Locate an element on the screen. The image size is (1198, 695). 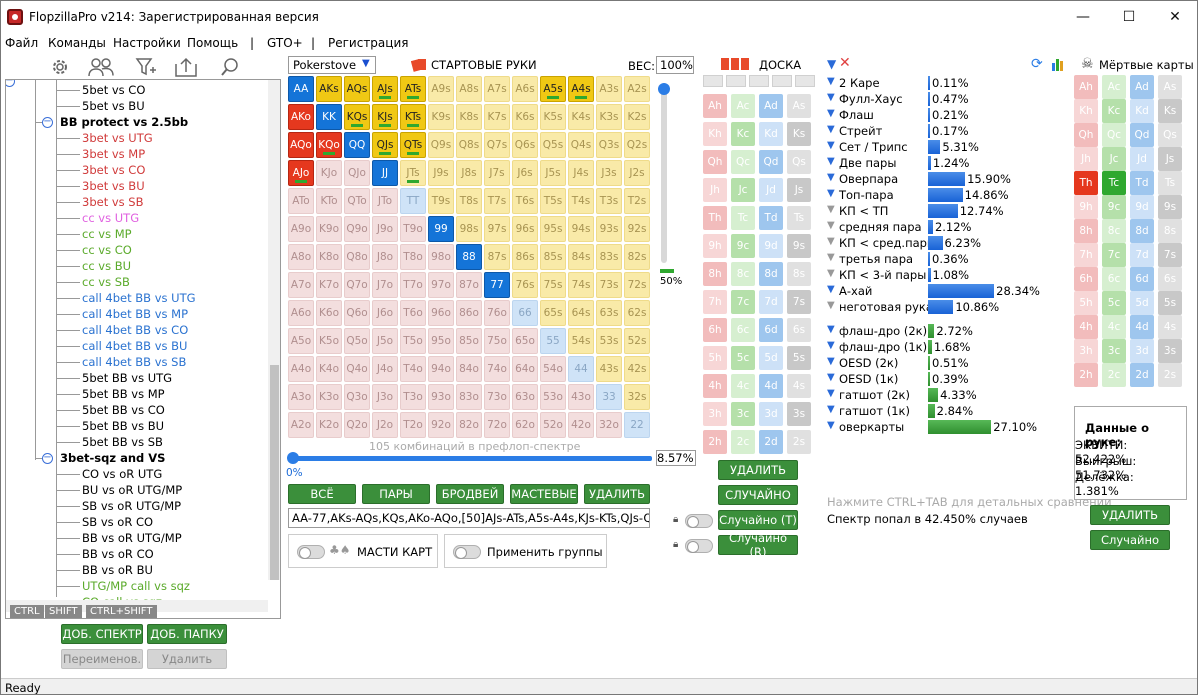
hand-cell-53o: 53o is located at coordinates (553, 397).